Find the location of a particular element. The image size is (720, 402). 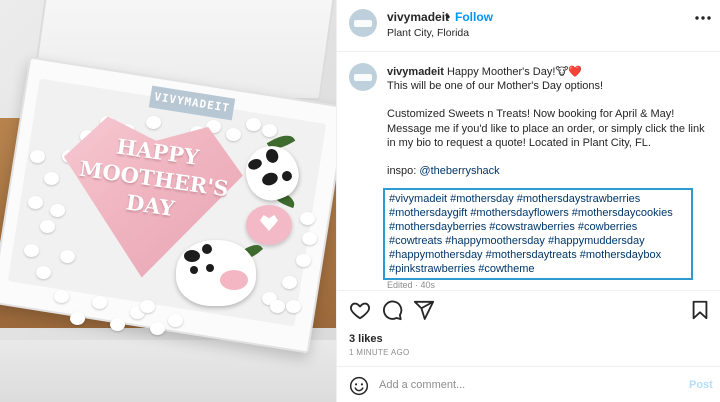

share-icon is located at coordinates (424, 310).